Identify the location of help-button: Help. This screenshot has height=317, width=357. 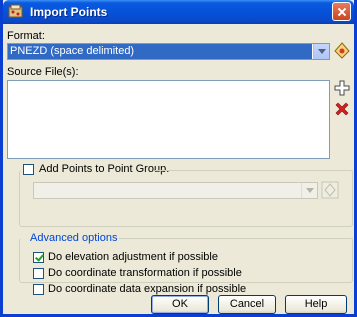
(316, 304).